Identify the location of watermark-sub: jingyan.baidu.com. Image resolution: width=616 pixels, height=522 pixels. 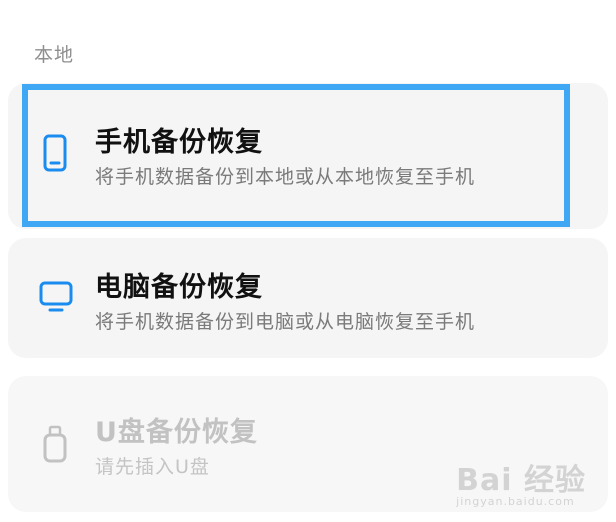
(515, 501).